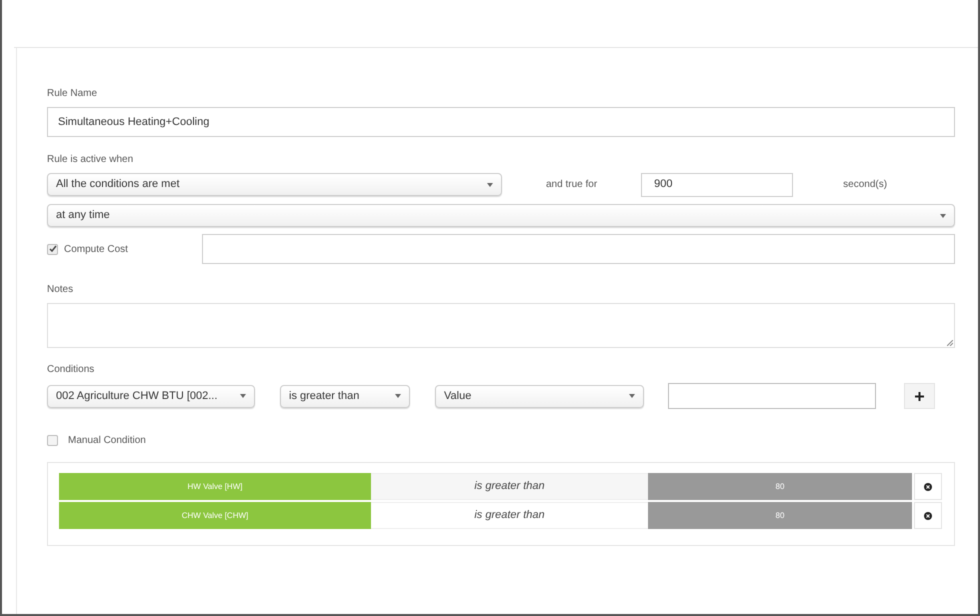 The image size is (980, 616). What do you see at coordinates (107, 441) in the screenshot?
I see `checkbox-label: Manual Condition` at bounding box center [107, 441].